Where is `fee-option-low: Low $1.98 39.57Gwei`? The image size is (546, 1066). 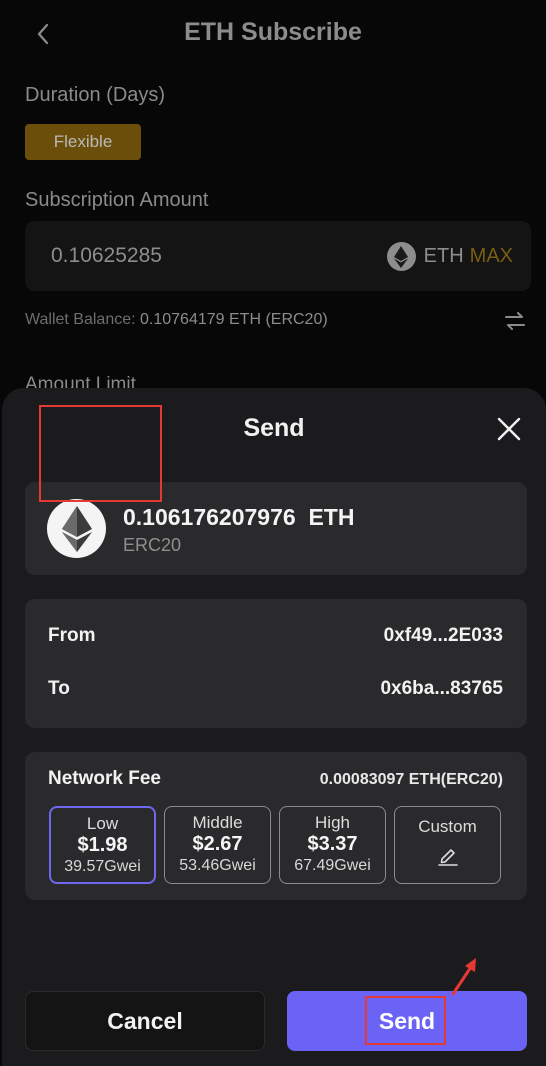
fee-option-low: Low $1.98 39.57Gwei is located at coordinates (102, 845).